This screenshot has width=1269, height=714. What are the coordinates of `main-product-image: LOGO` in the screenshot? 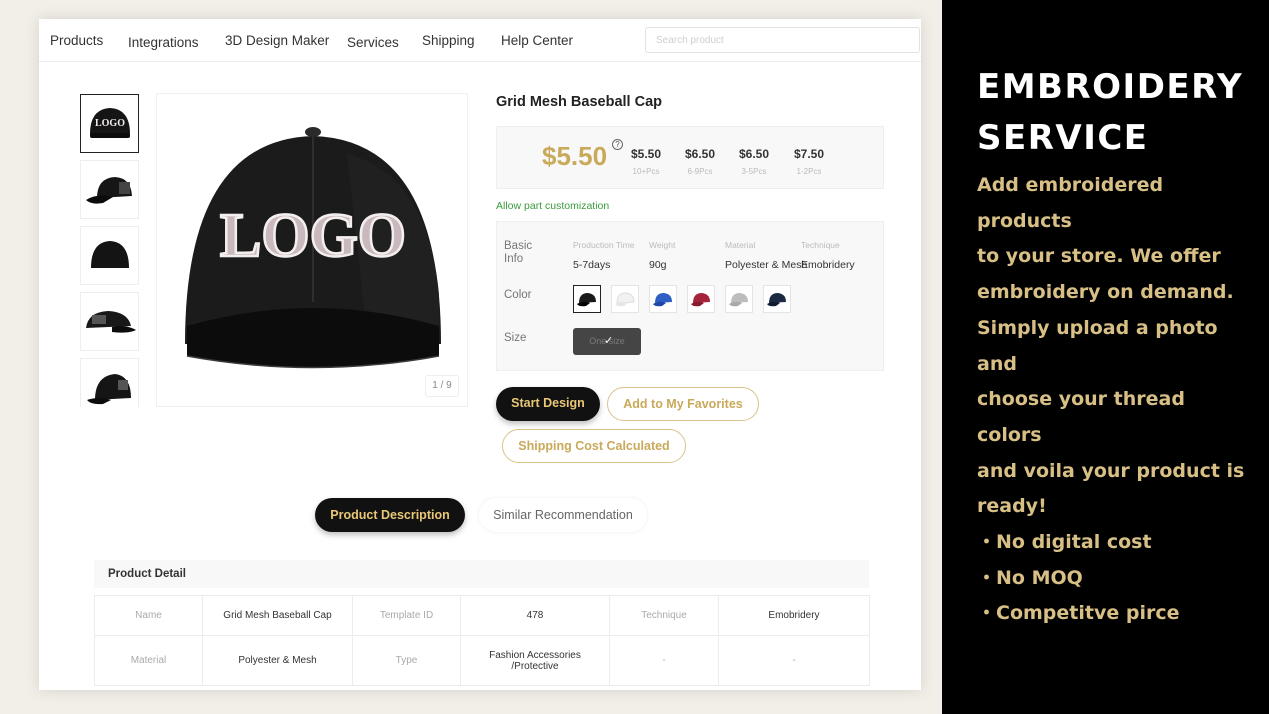 It's located at (312, 250).